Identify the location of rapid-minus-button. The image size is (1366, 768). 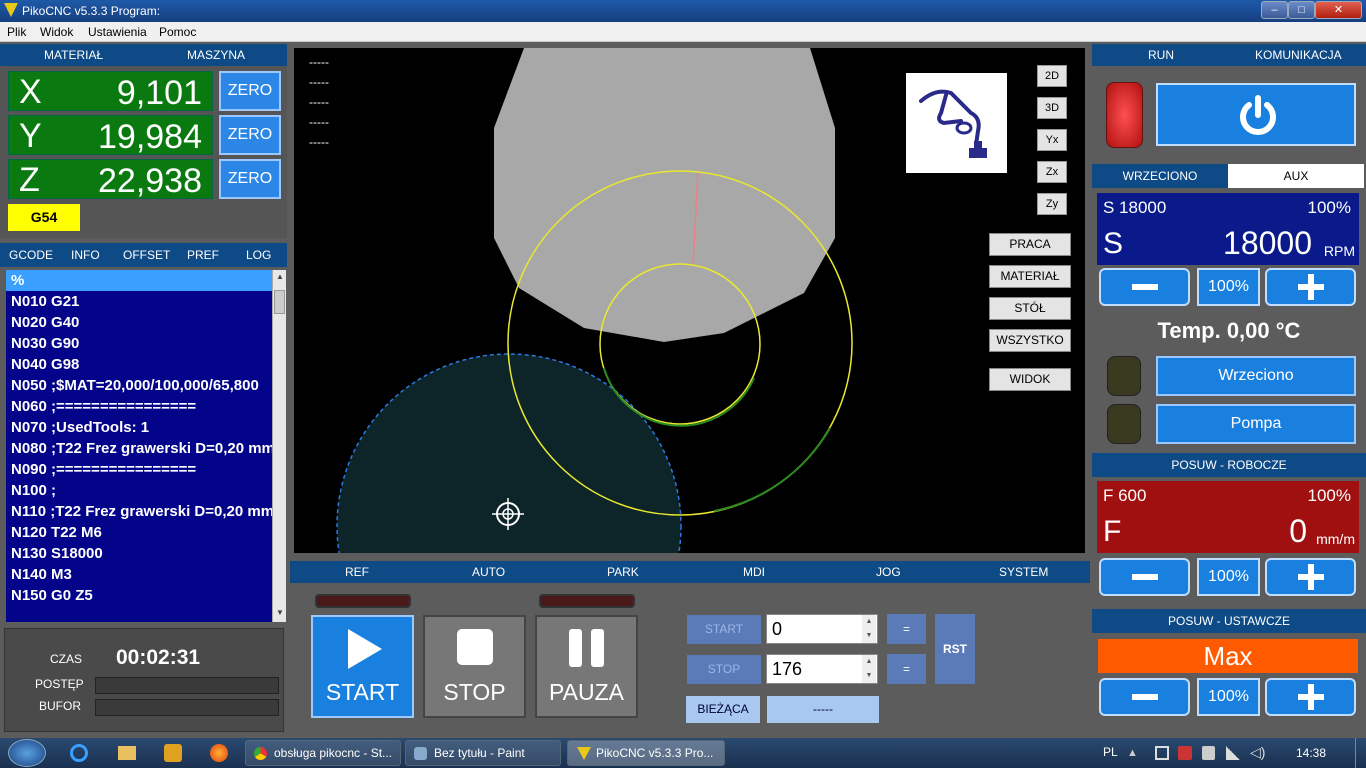
(1144, 697).